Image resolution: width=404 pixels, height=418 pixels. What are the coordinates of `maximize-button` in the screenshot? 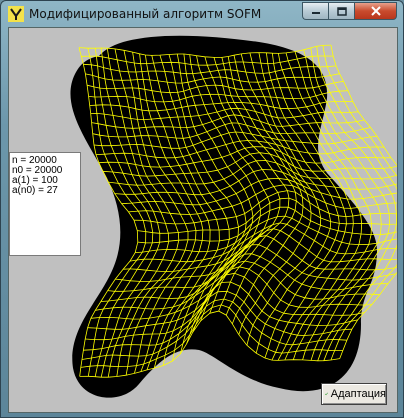 It's located at (341, 11).